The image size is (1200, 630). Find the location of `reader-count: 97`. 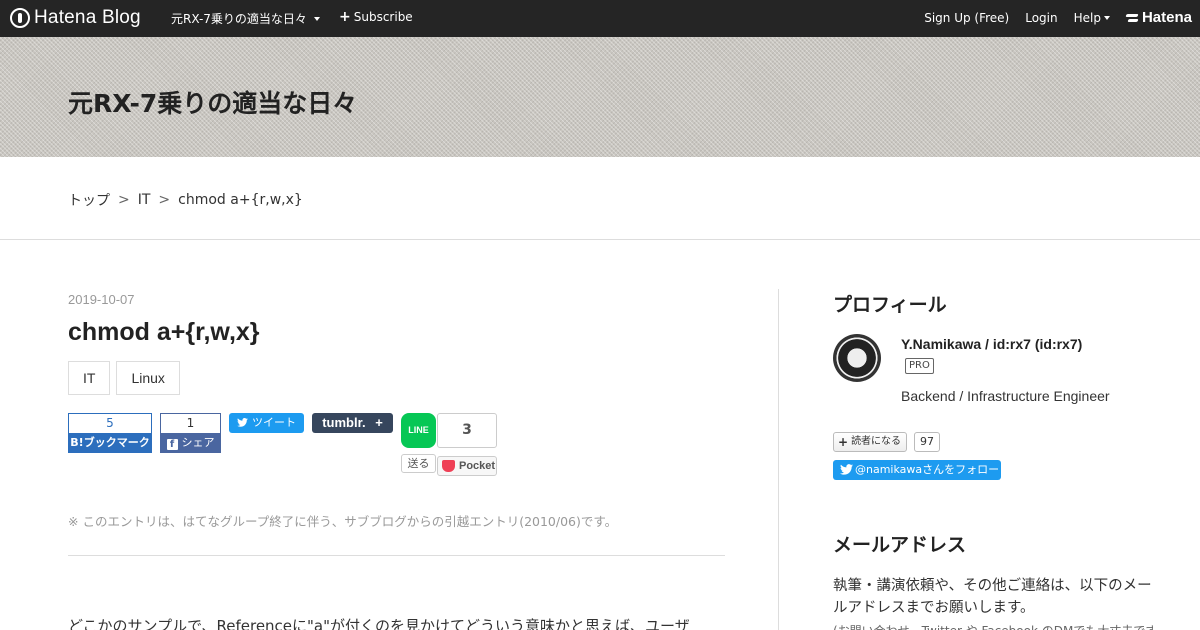

reader-count: 97 is located at coordinates (927, 442).